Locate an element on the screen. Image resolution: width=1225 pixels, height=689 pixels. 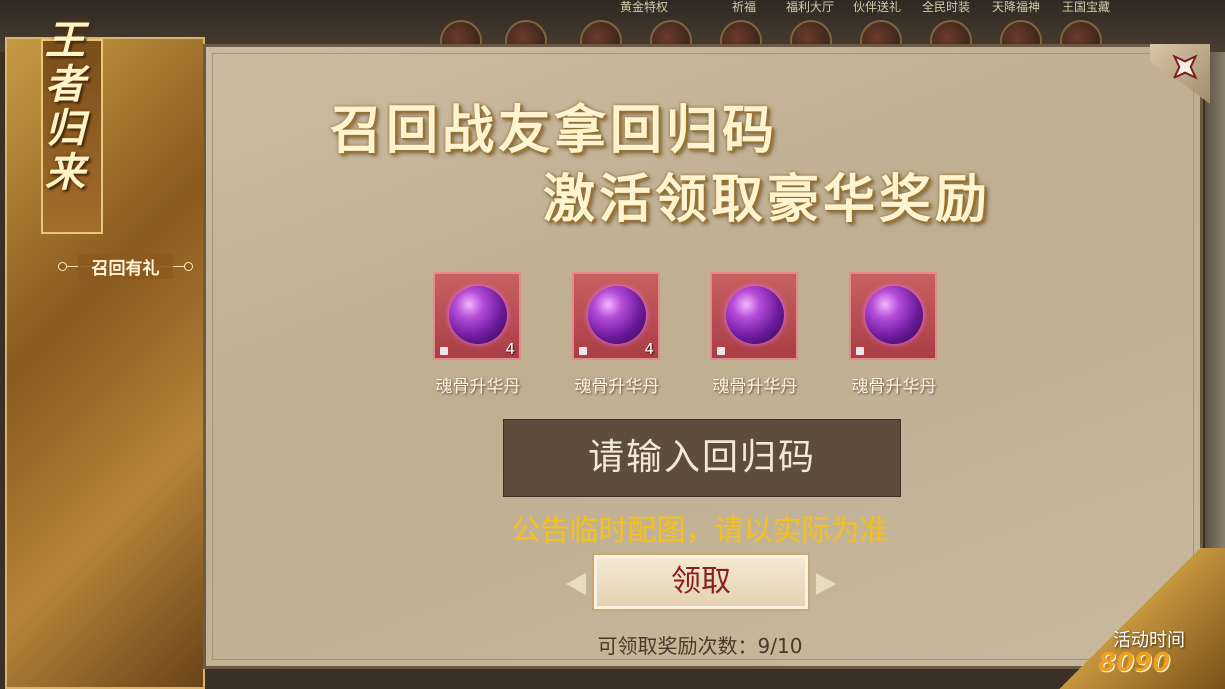
sidebar-title-char: 来 is located at coordinates (65, 172).